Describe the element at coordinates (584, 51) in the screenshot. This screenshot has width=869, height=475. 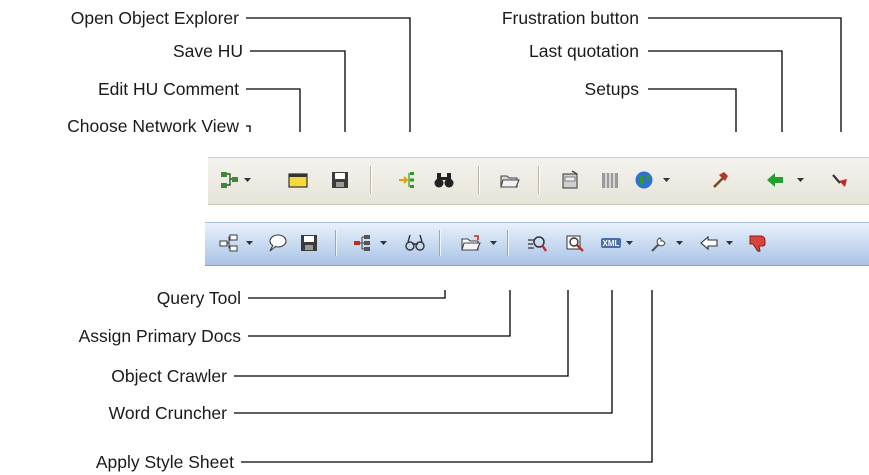
I see `label-last-quotation: Last quotation` at that location.